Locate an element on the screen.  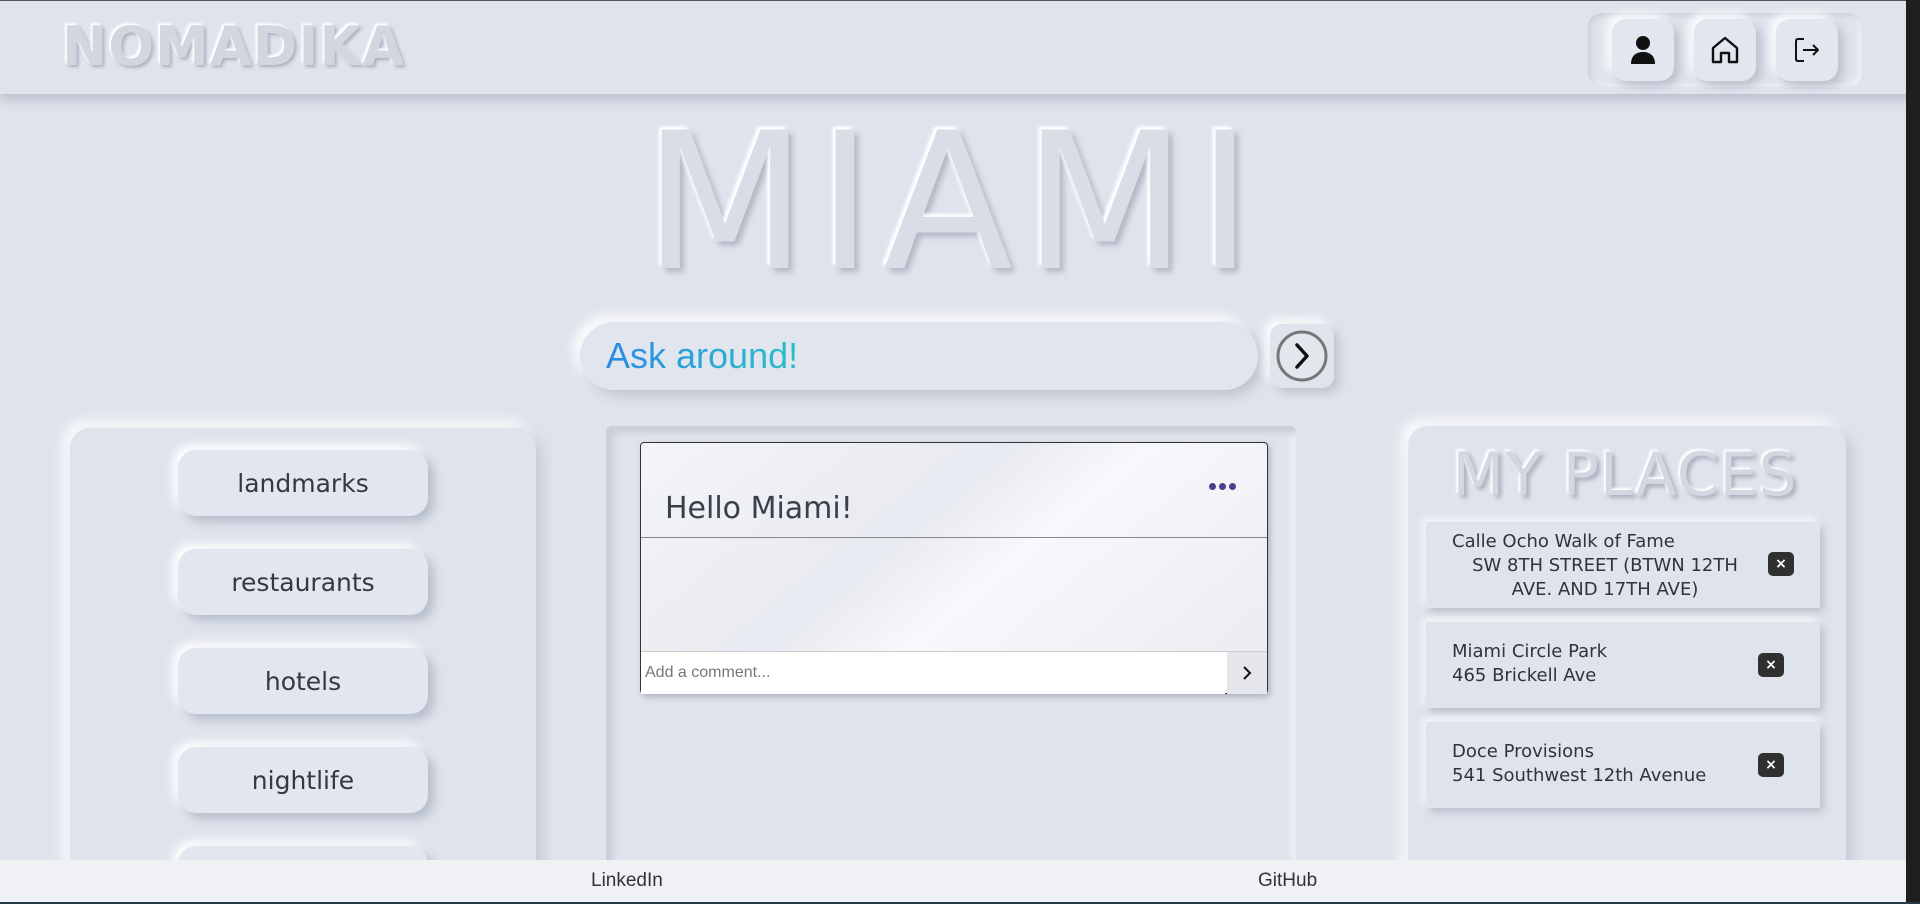
ask-around-label: Ask around! is located at coordinates (702, 355).